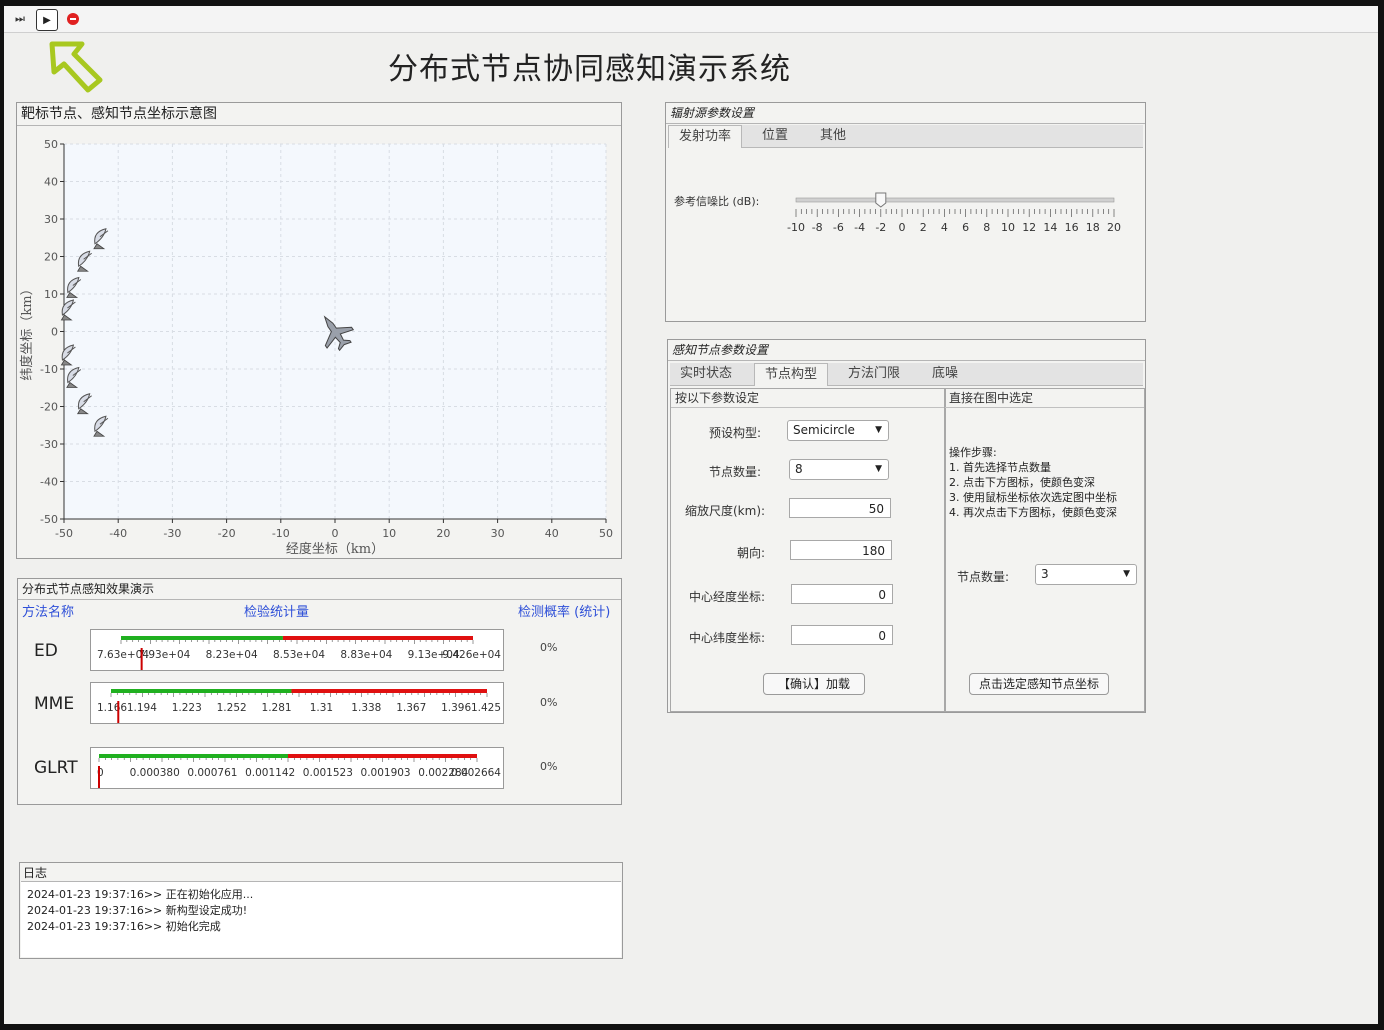  Describe the element at coordinates (73, 19) in the screenshot. I see `stop-icon` at that location.